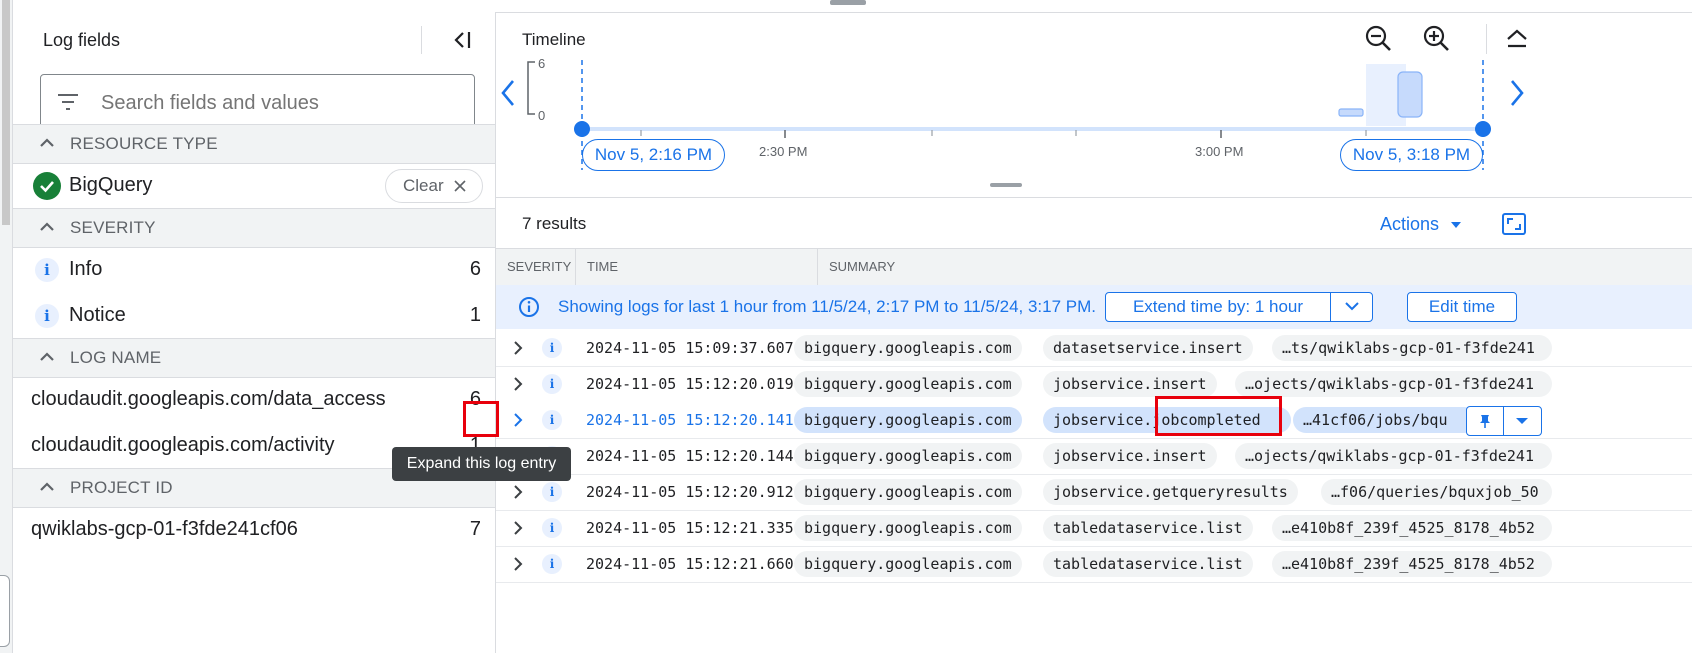 The image size is (1692, 653). I want to click on project-id-count: 7, so click(475, 529).